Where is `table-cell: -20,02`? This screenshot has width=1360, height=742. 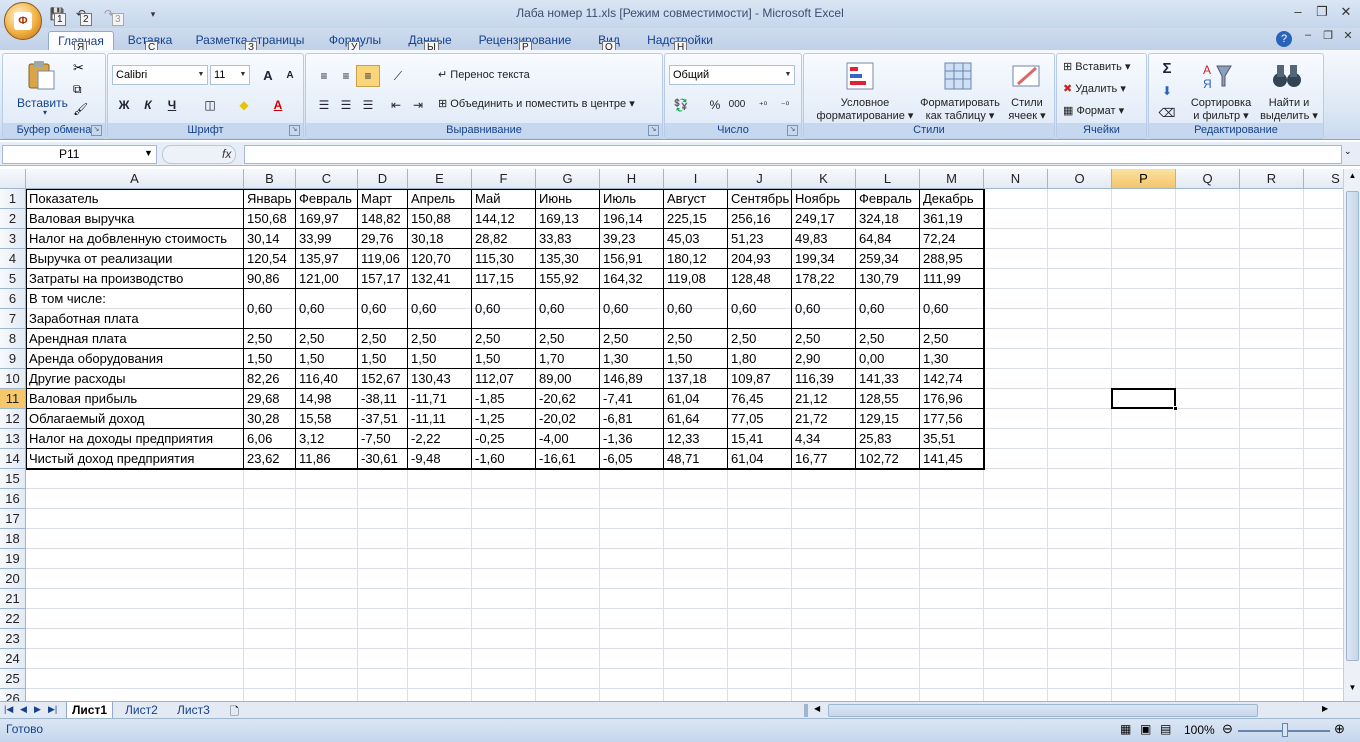
table-cell: -20,02 is located at coordinates (568, 419).